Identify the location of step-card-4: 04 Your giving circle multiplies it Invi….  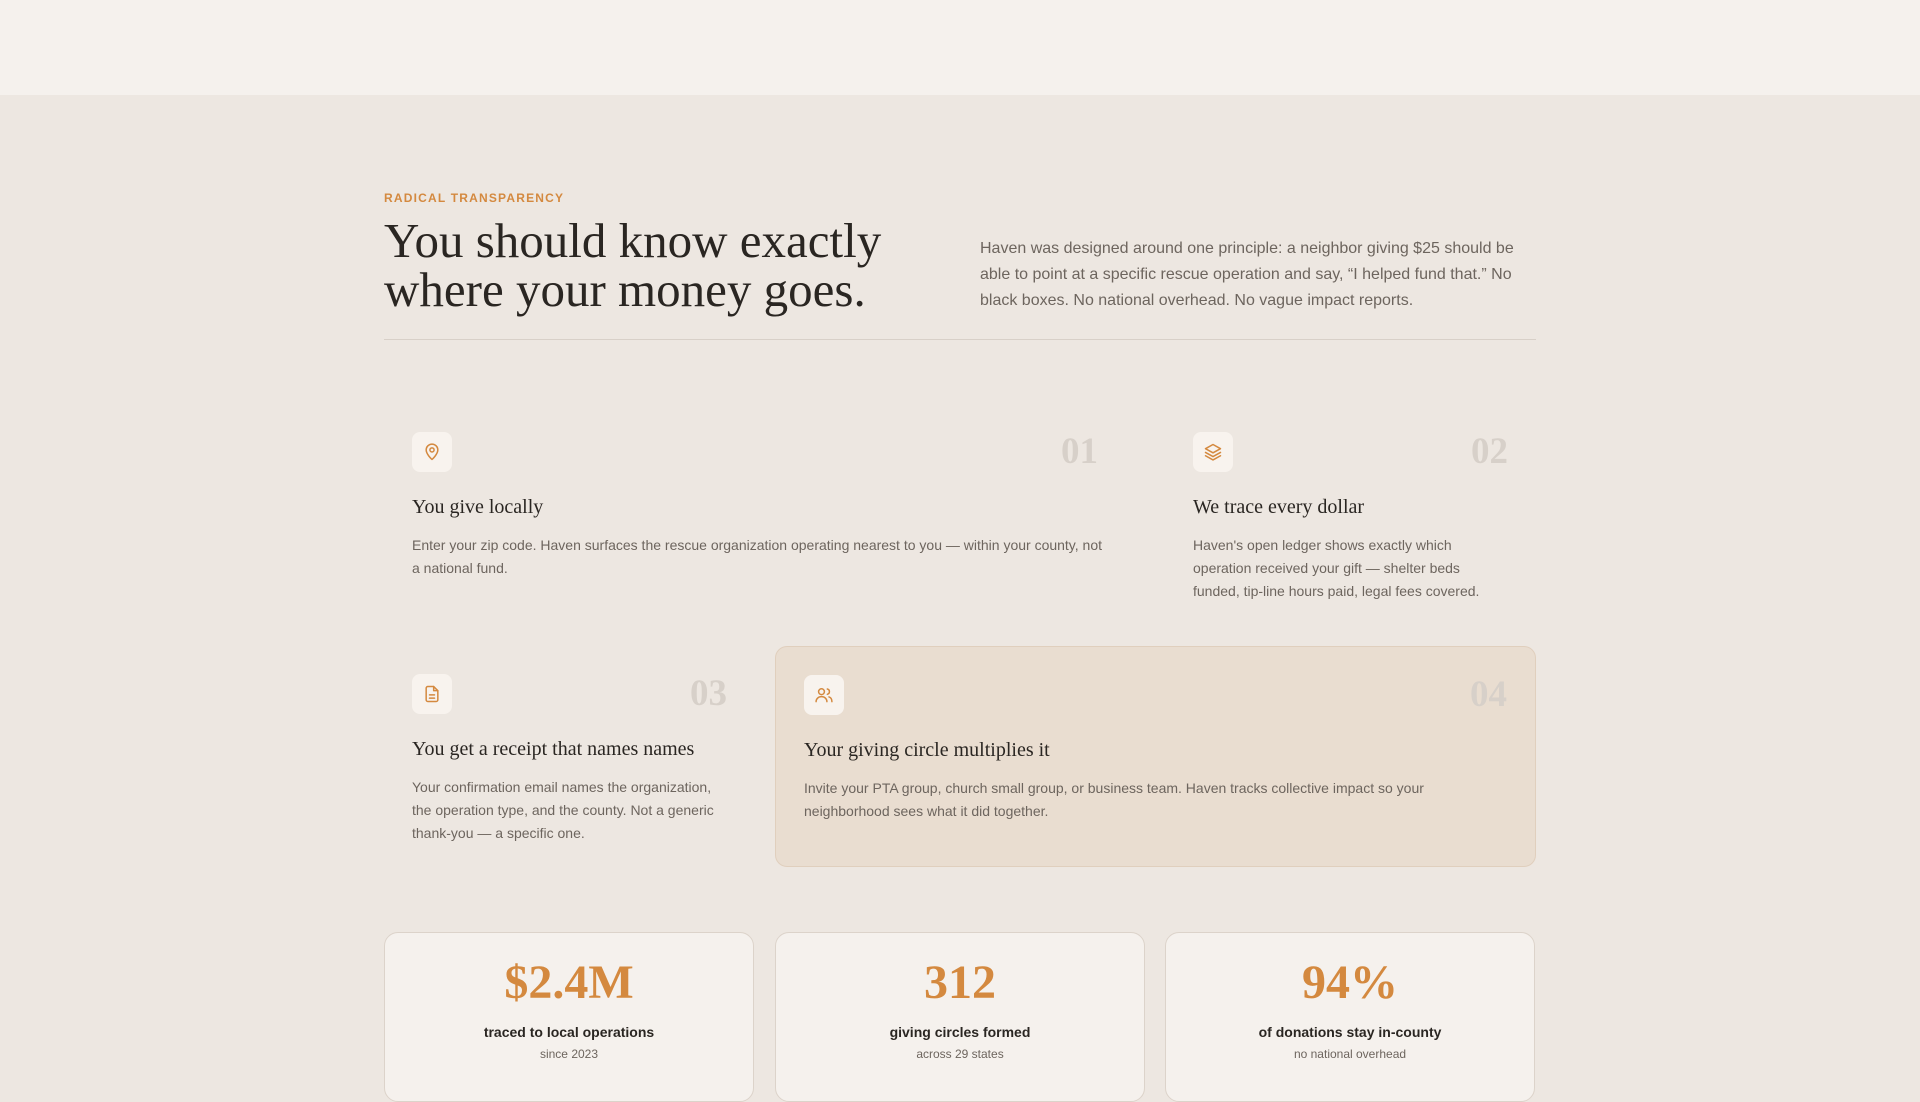
(1155, 756).